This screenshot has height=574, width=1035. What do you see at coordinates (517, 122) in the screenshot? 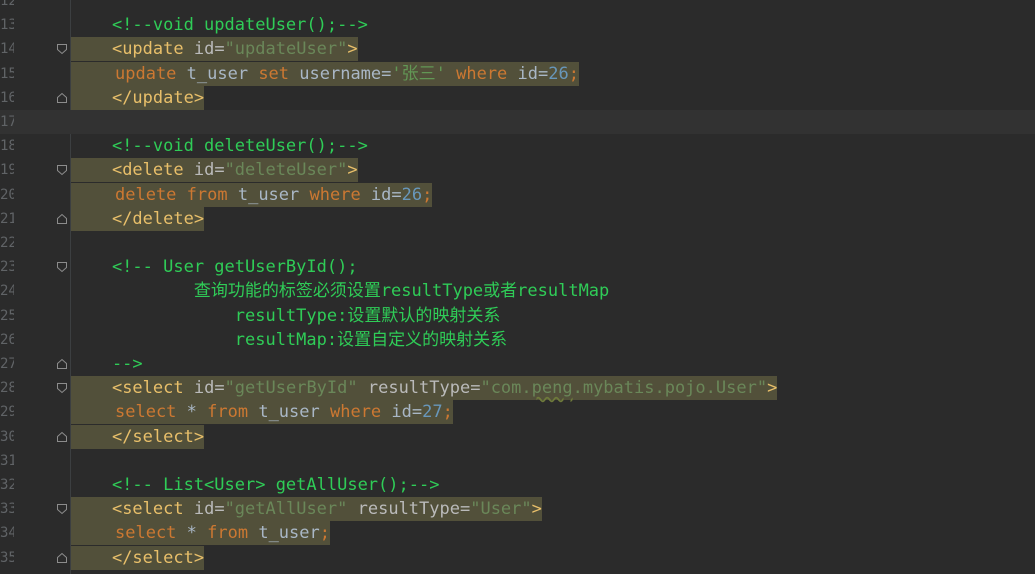
I see `code-line: 17` at bounding box center [517, 122].